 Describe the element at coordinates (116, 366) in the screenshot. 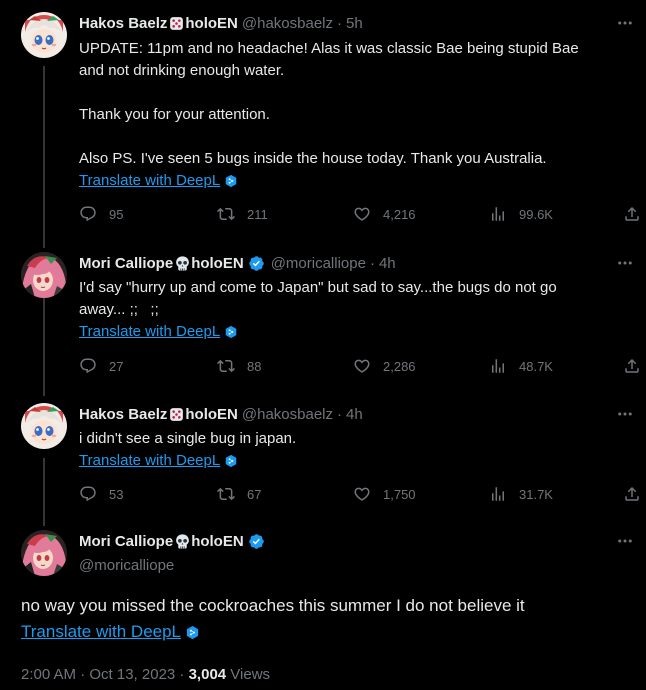

I see `reply-count: 27` at that location.